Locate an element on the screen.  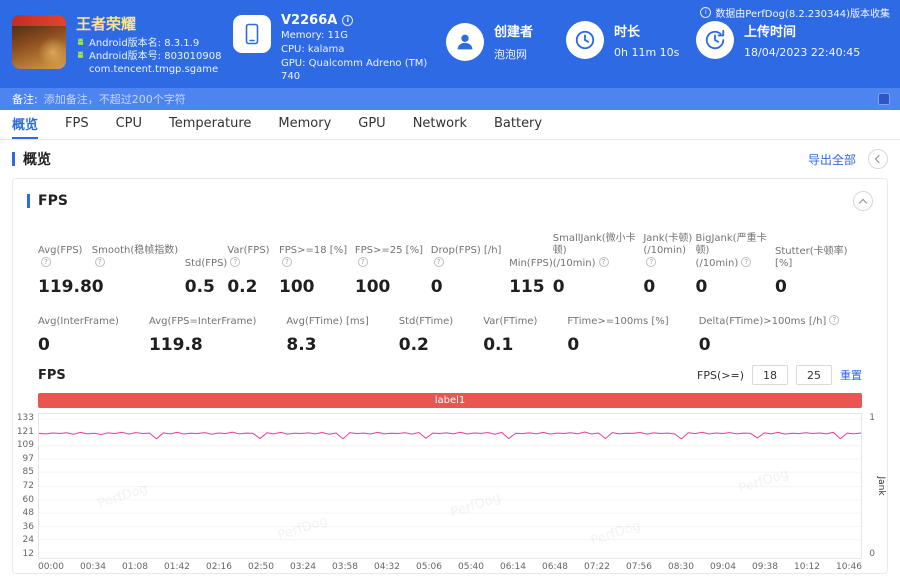
metric: Var(FPS) 0.2 is located at coordinates (253, 265).